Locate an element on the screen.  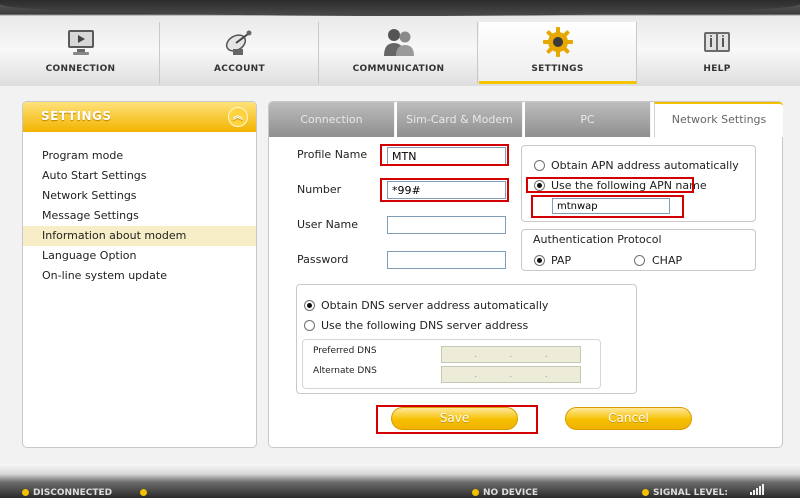
user-name-input is located at coordinates (446, 225).